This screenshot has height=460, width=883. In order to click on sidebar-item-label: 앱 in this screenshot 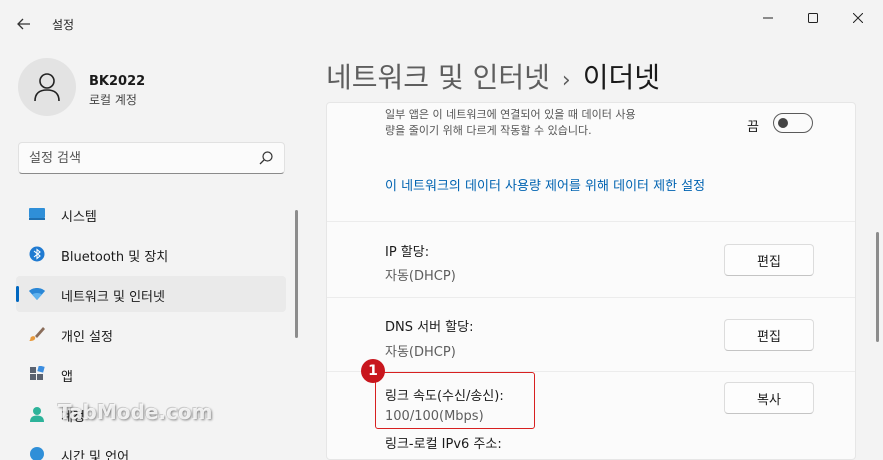, I will do `click(67, 377)`.